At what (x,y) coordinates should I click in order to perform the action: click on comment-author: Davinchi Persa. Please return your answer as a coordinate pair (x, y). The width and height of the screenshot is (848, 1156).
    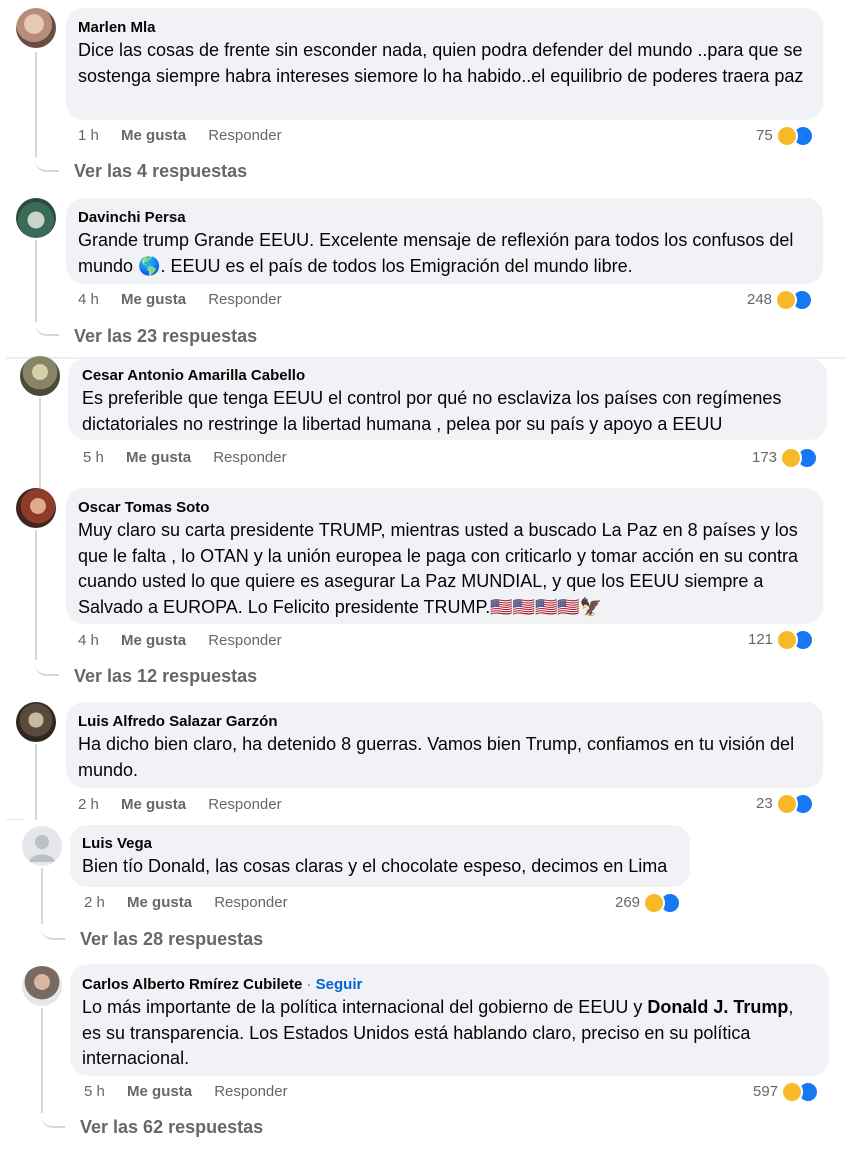
    Looking at the image, I should click on (444, 218).